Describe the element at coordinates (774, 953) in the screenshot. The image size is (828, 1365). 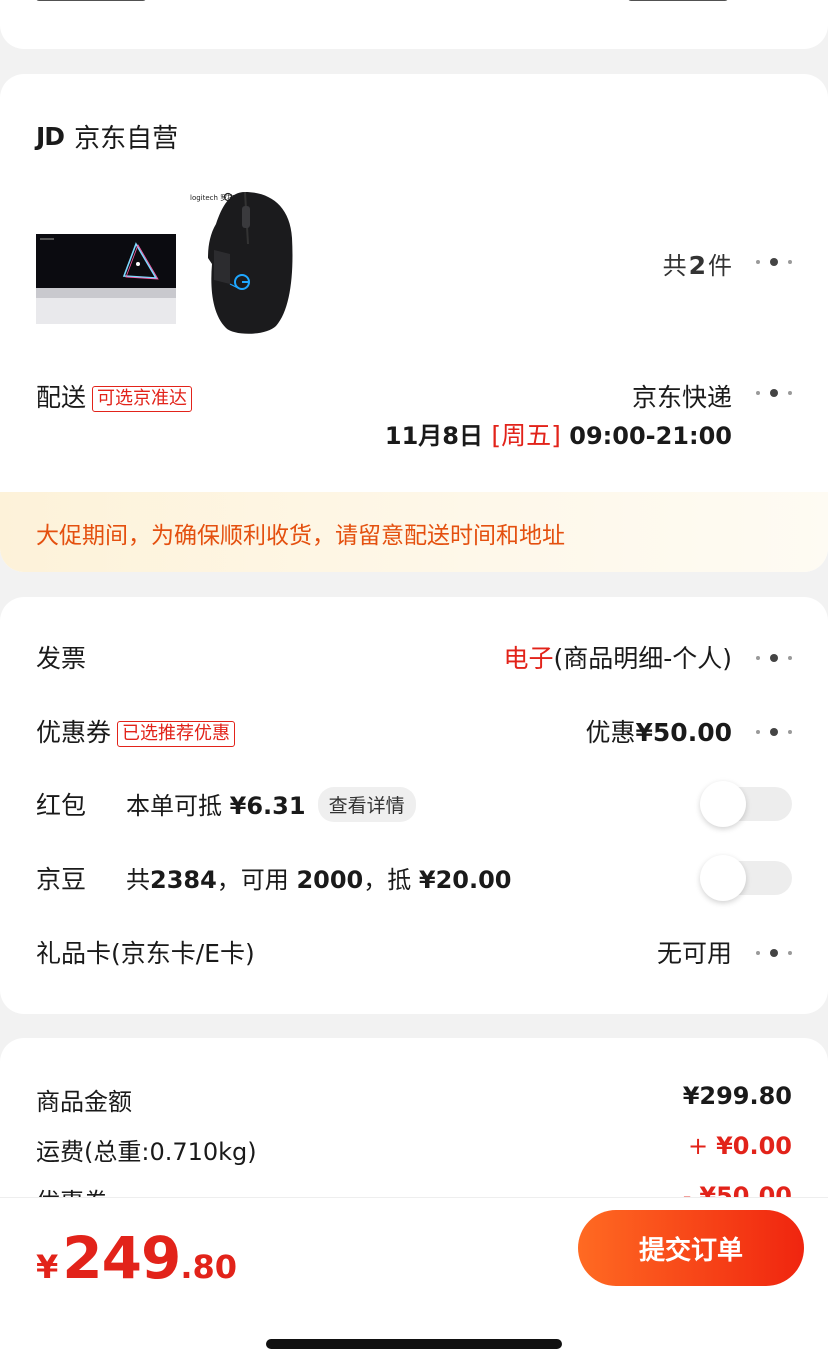
I see `gift-card-more-icon` at that location.